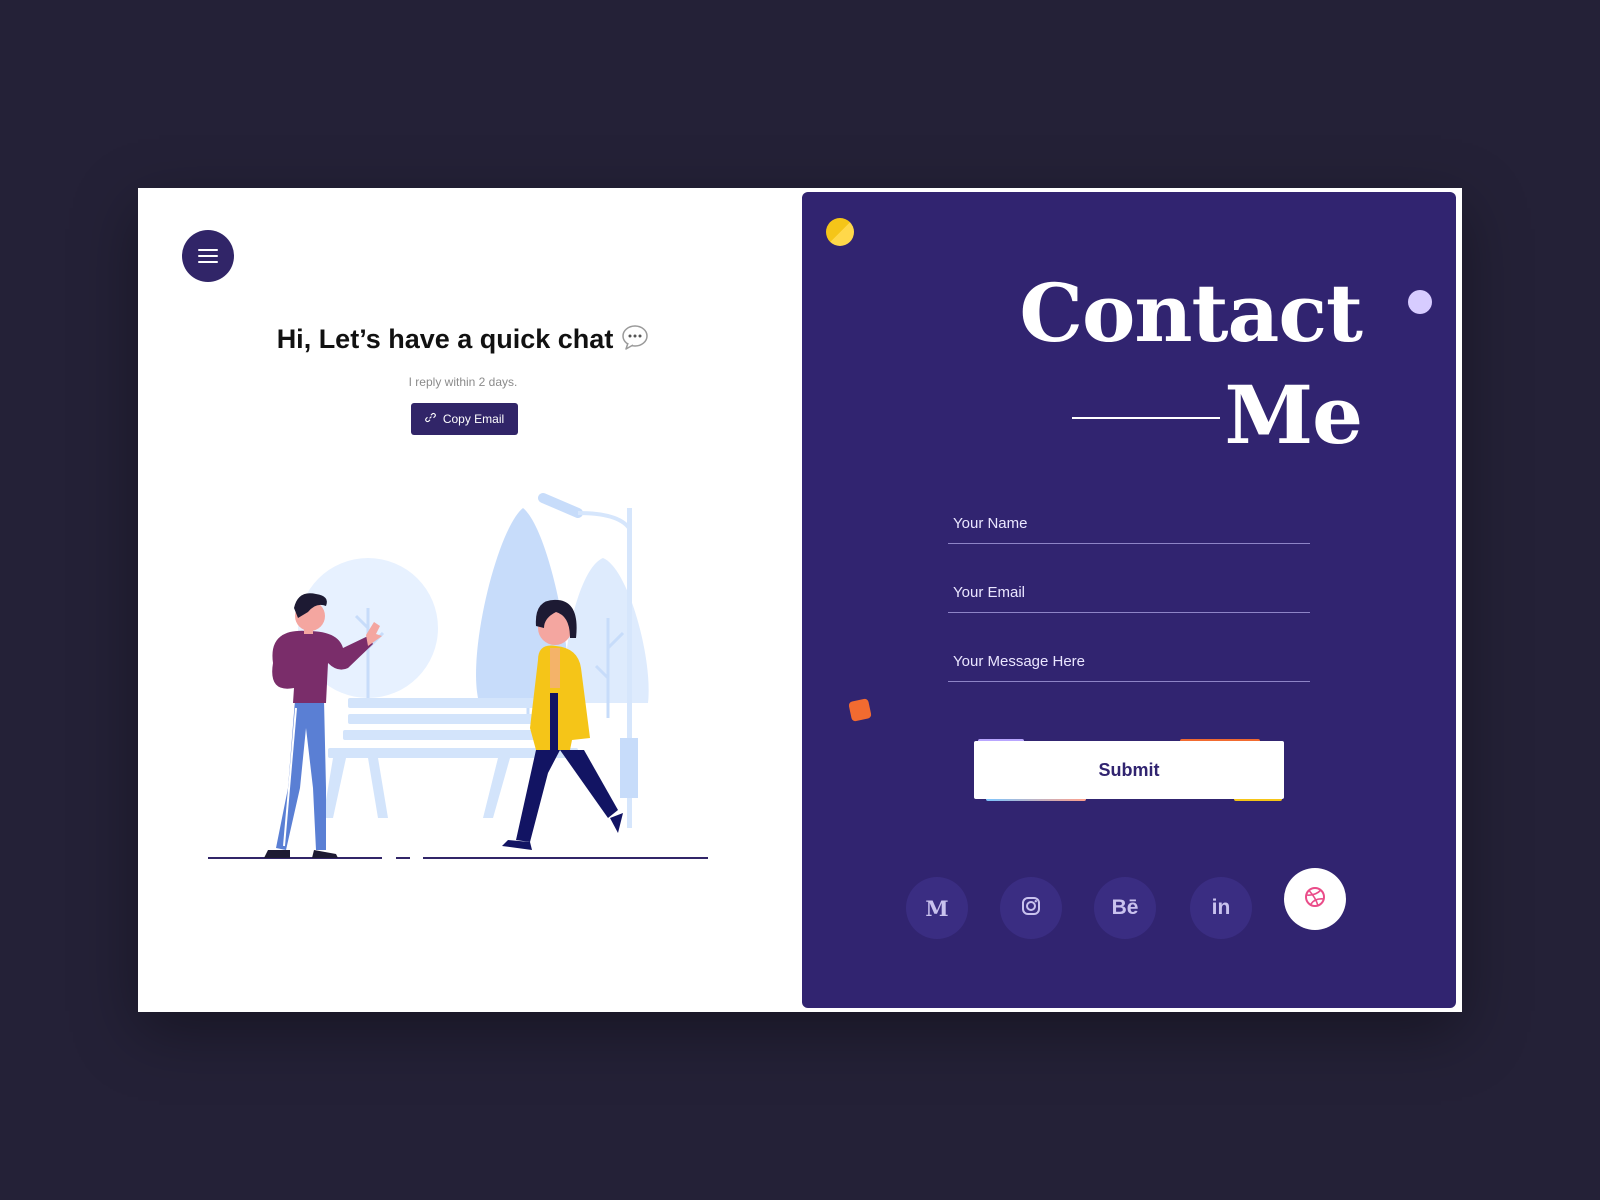  I want to click on copy-email-label: Copy Email, so click(473, 419).